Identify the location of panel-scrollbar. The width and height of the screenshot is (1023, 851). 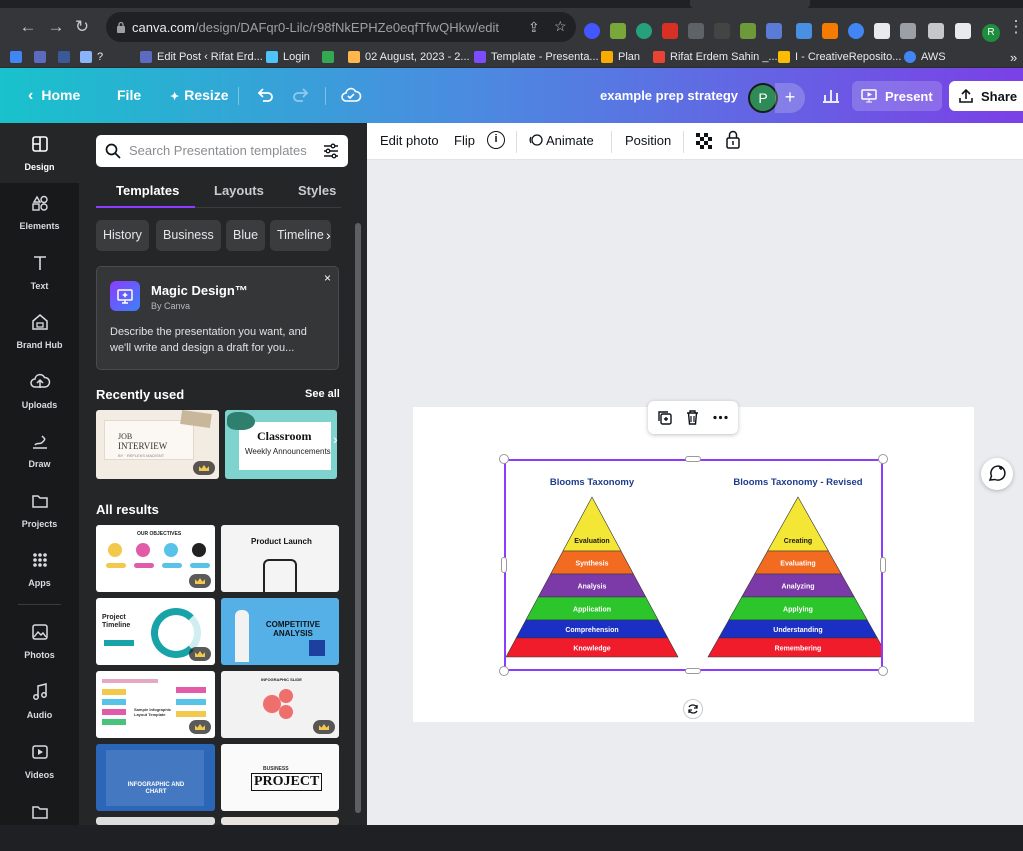
(359, 474).